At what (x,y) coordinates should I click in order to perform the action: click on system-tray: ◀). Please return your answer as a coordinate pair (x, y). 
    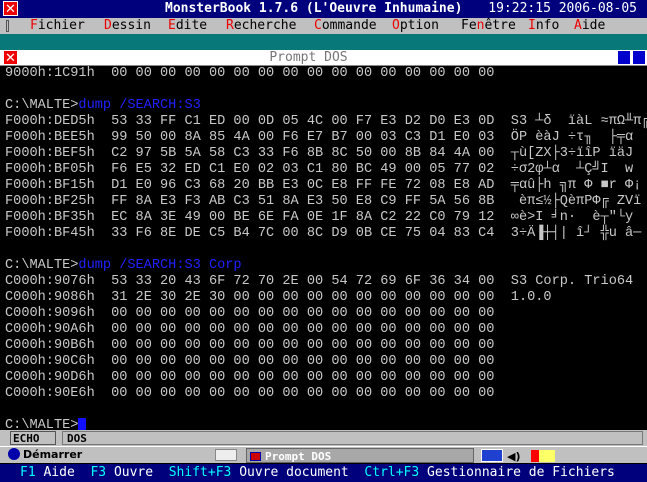
    Looking at the image, I should click on (521, 455).